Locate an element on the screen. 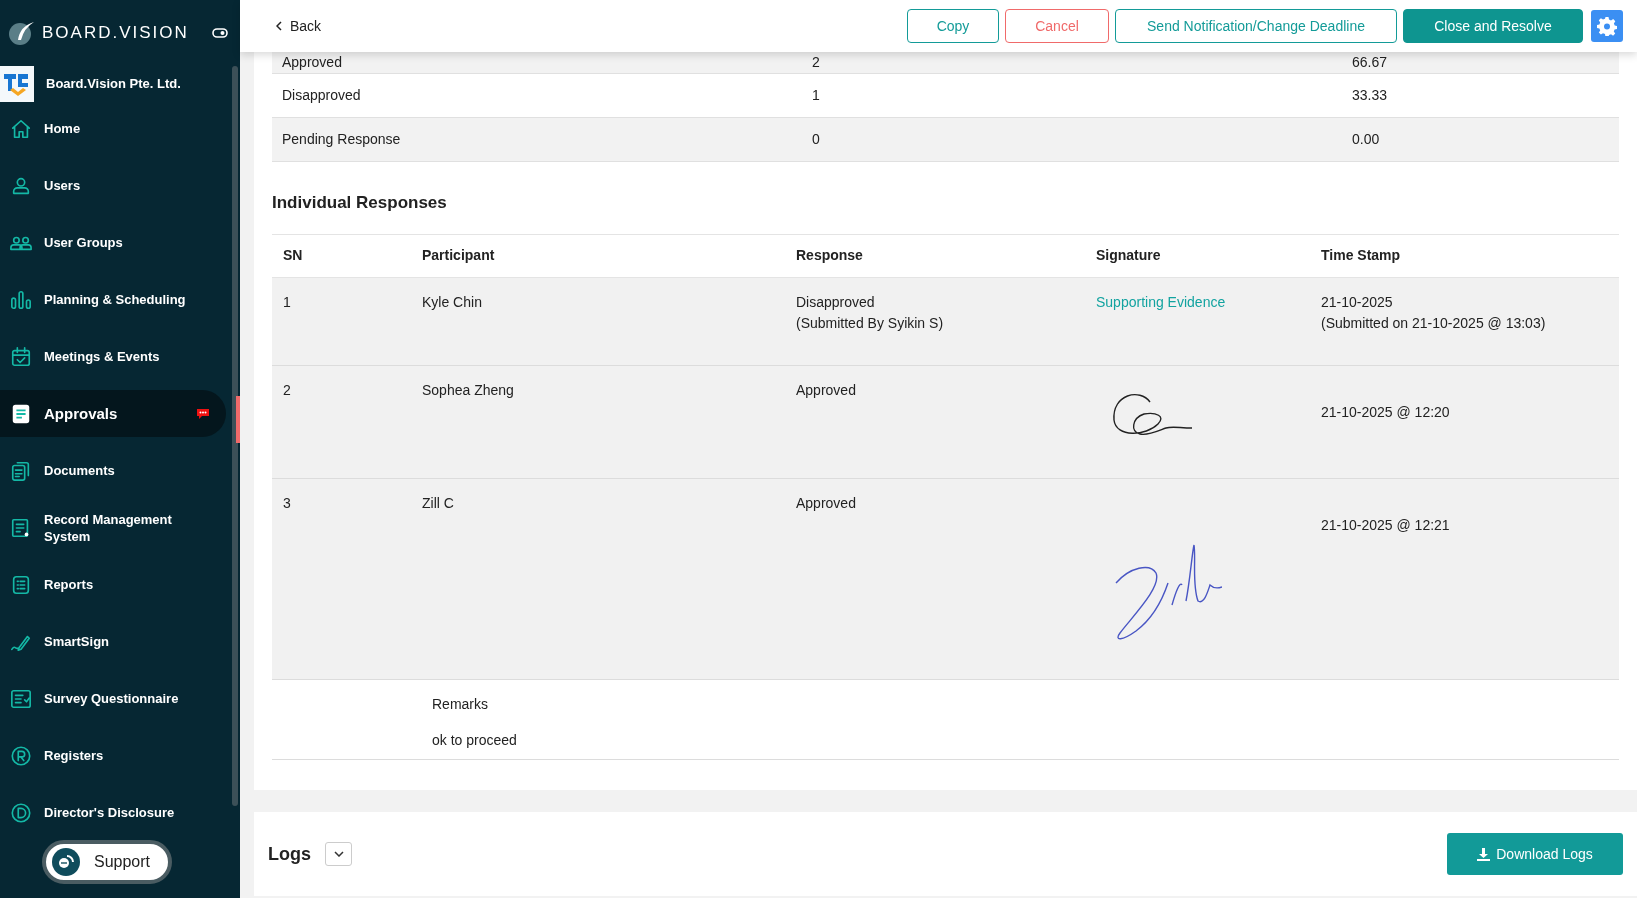  sidebar-item: Home is located at coordinates (113, 128).